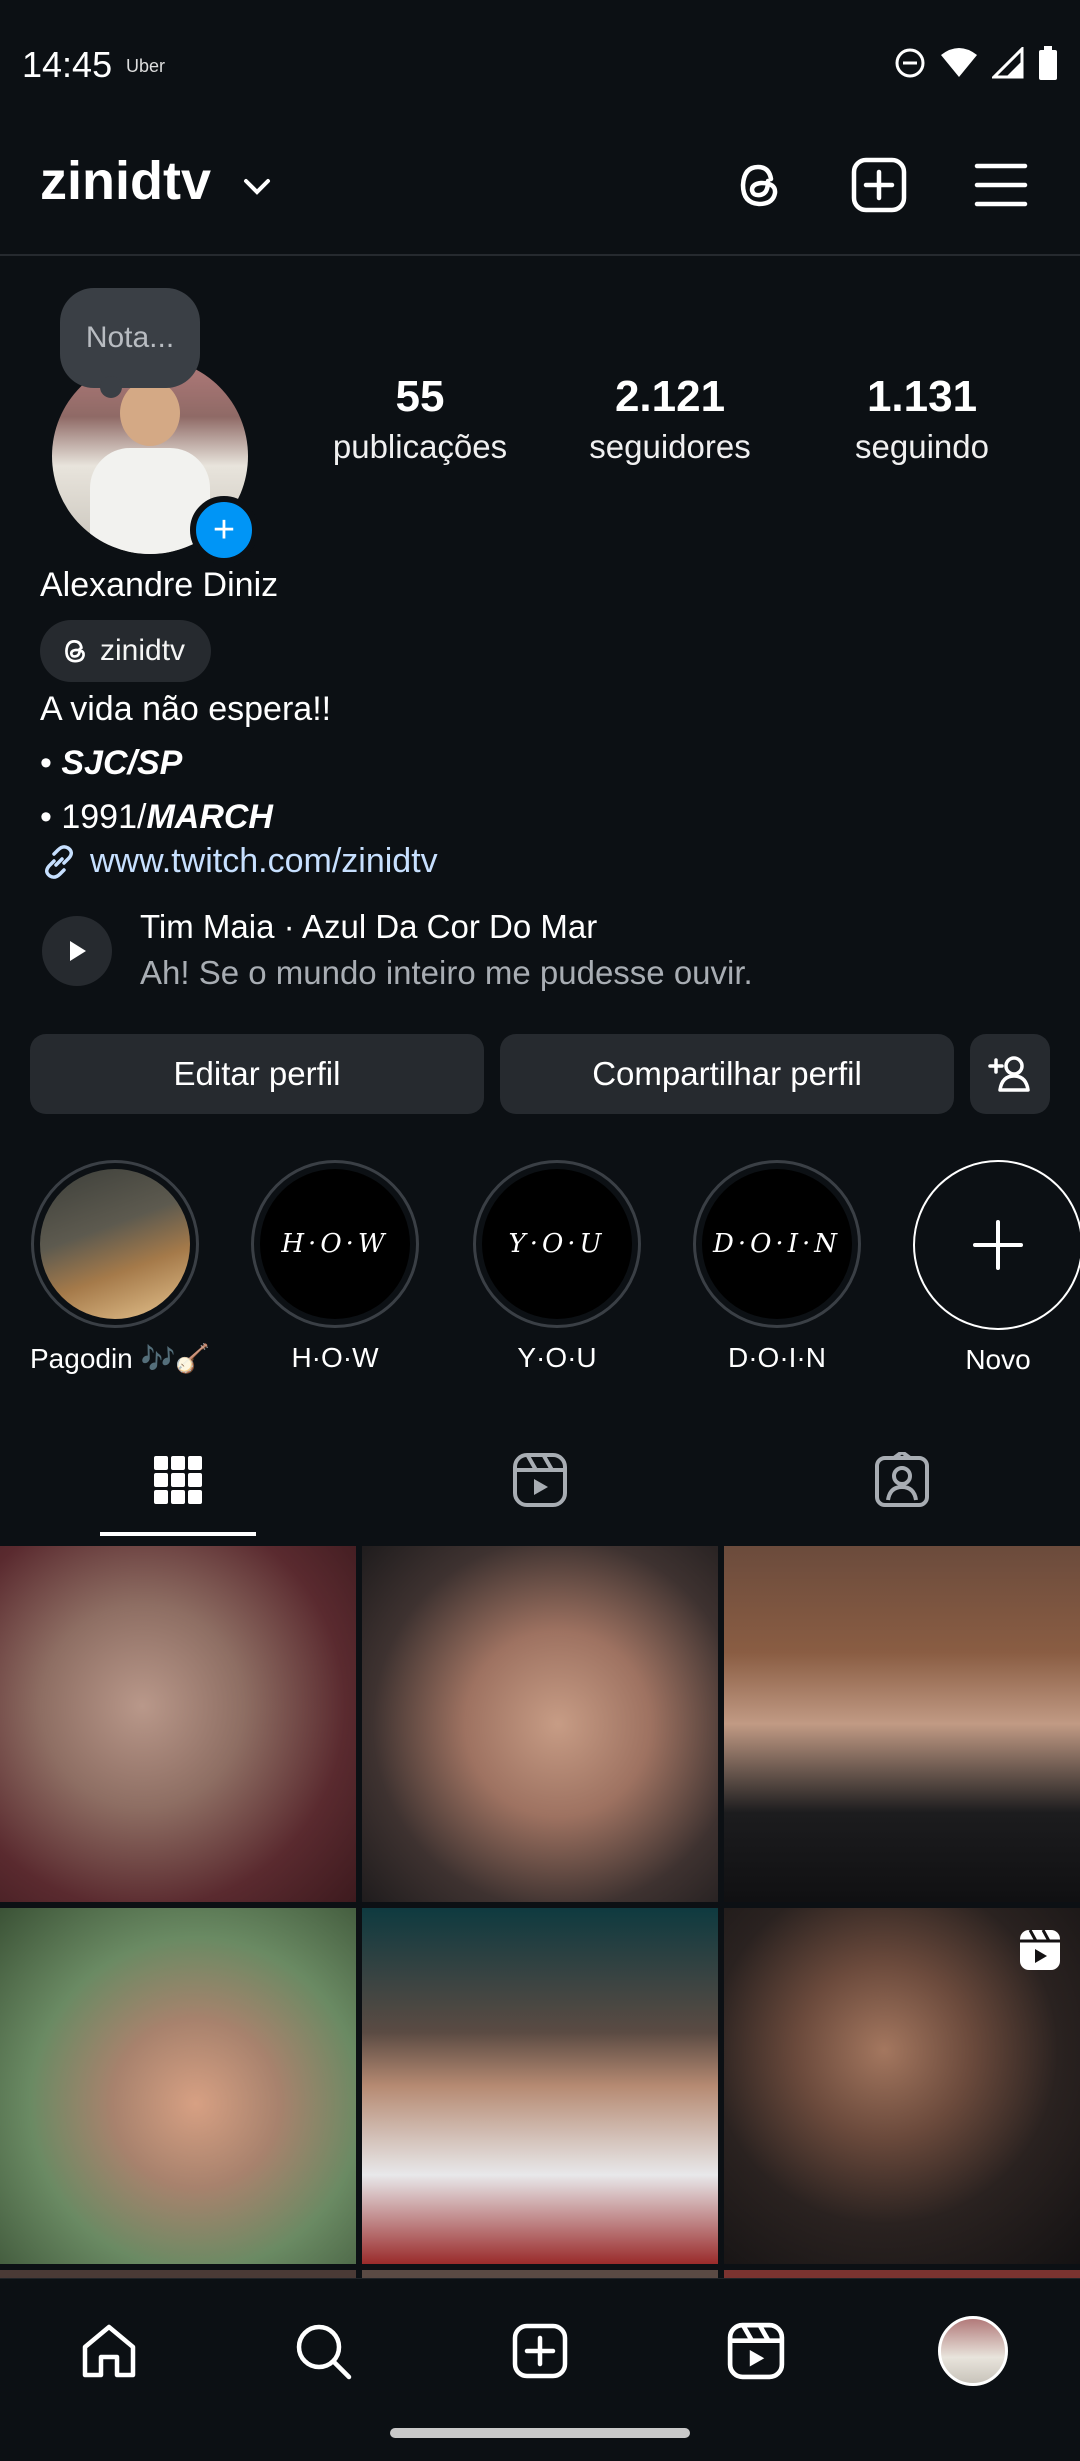  I want to click on nav-profile, so click(973, 2351).